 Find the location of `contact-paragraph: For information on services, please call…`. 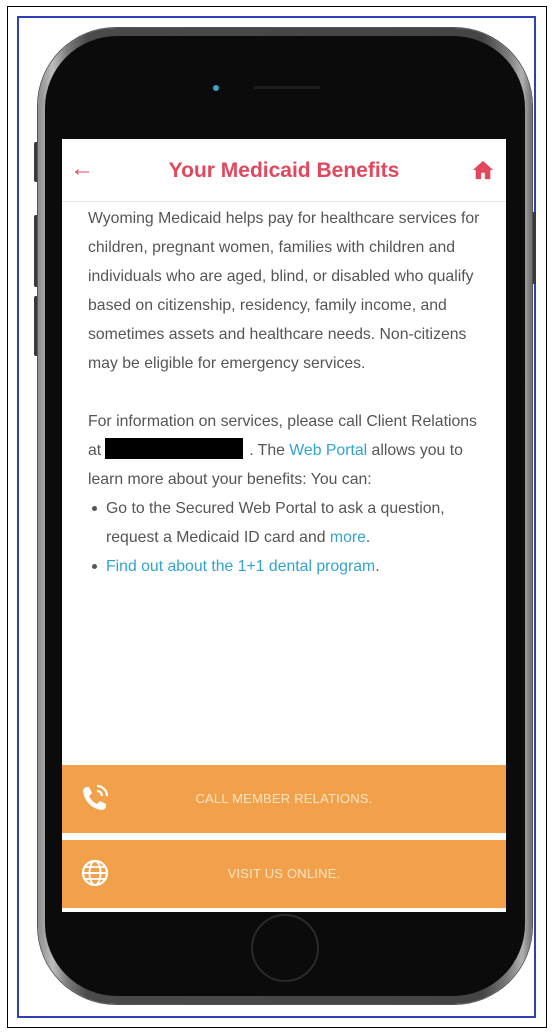

contact-paragraph: For information on services, please call… is located at coordinates (289, 450).